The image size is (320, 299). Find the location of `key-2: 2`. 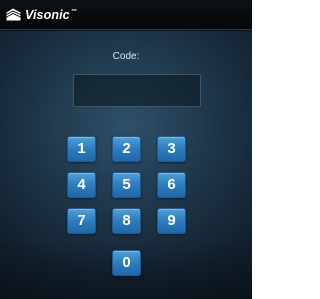

key-2: 2 is located at coordinates (126, 149).